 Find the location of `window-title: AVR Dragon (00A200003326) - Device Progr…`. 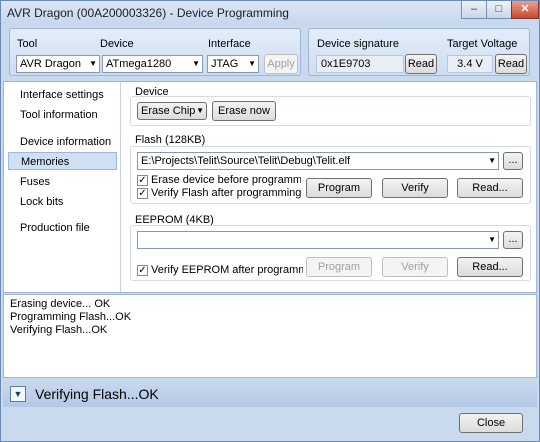

window-title: AVR Dragon (00A200003326) - Device Progr… is located at coordinates (148, 13).